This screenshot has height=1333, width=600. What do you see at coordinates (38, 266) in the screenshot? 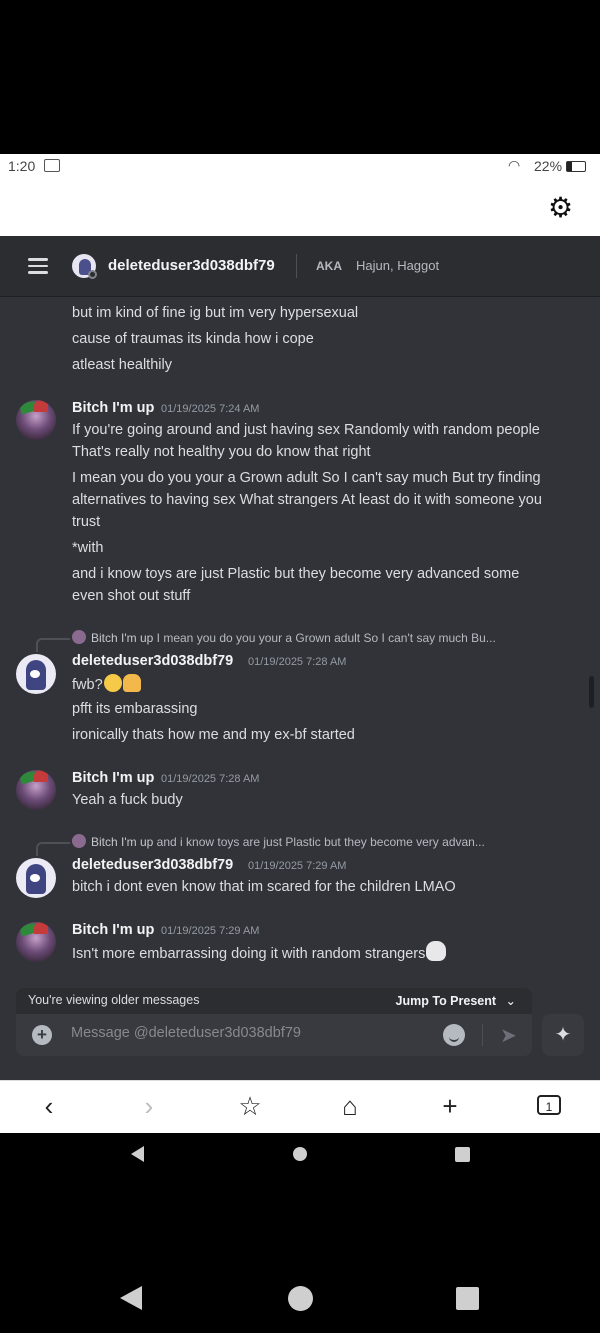
I see `menu-icon` at bounding box center [38, 266].